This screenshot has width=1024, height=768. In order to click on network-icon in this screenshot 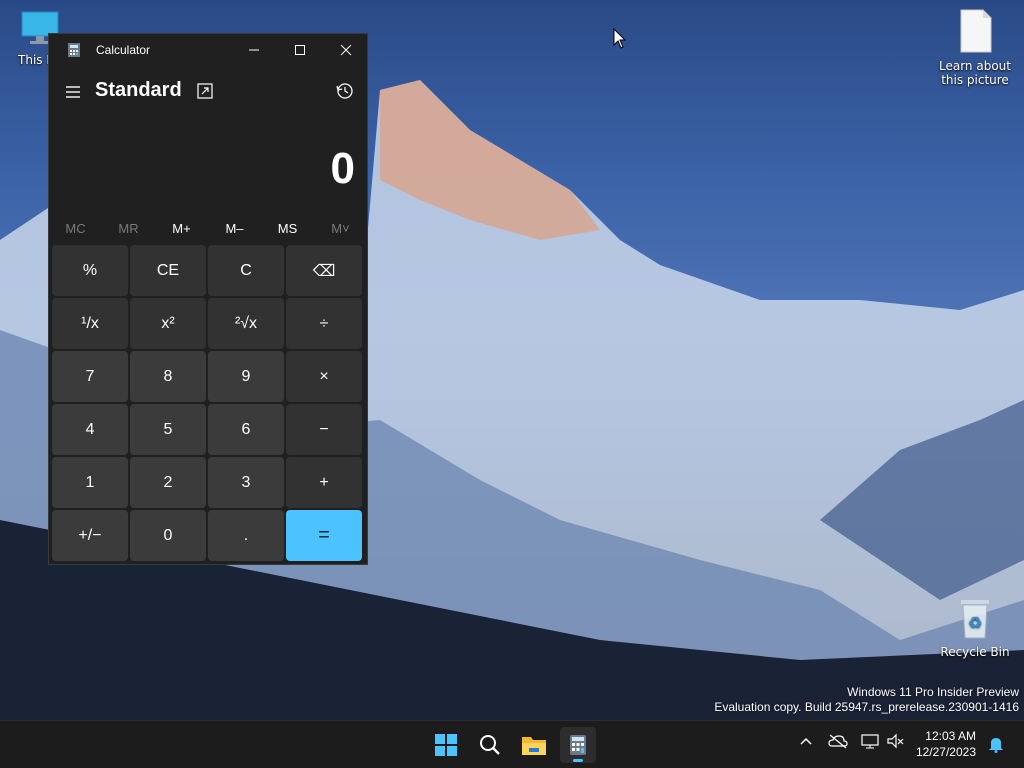, I will do `click(870, 741)`.